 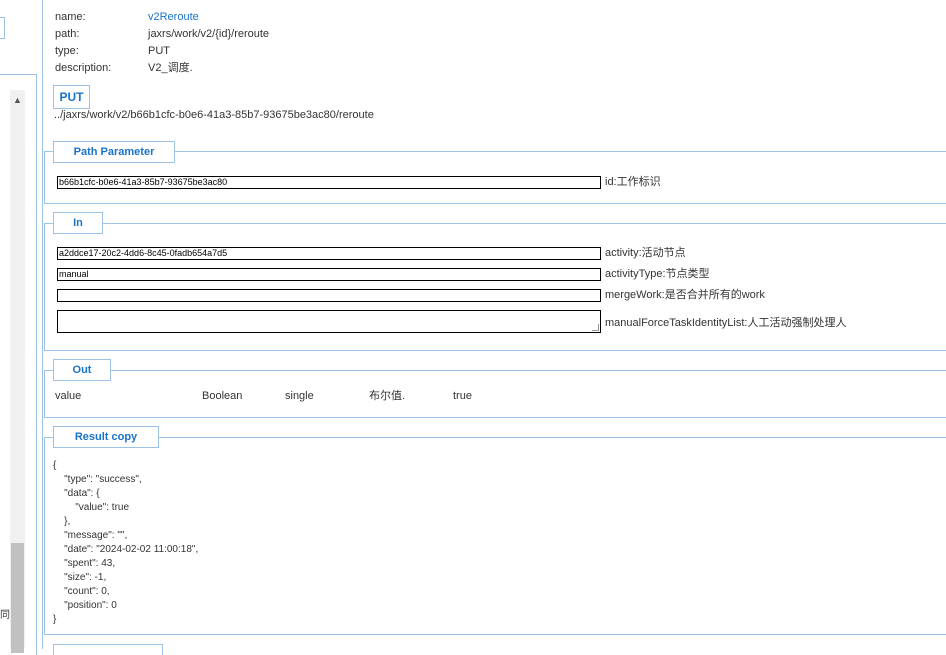 What do you see at coordinates (71, 97) in the screenshot?
I see `put-method-button: PUT` at bounding box center [71, 97].